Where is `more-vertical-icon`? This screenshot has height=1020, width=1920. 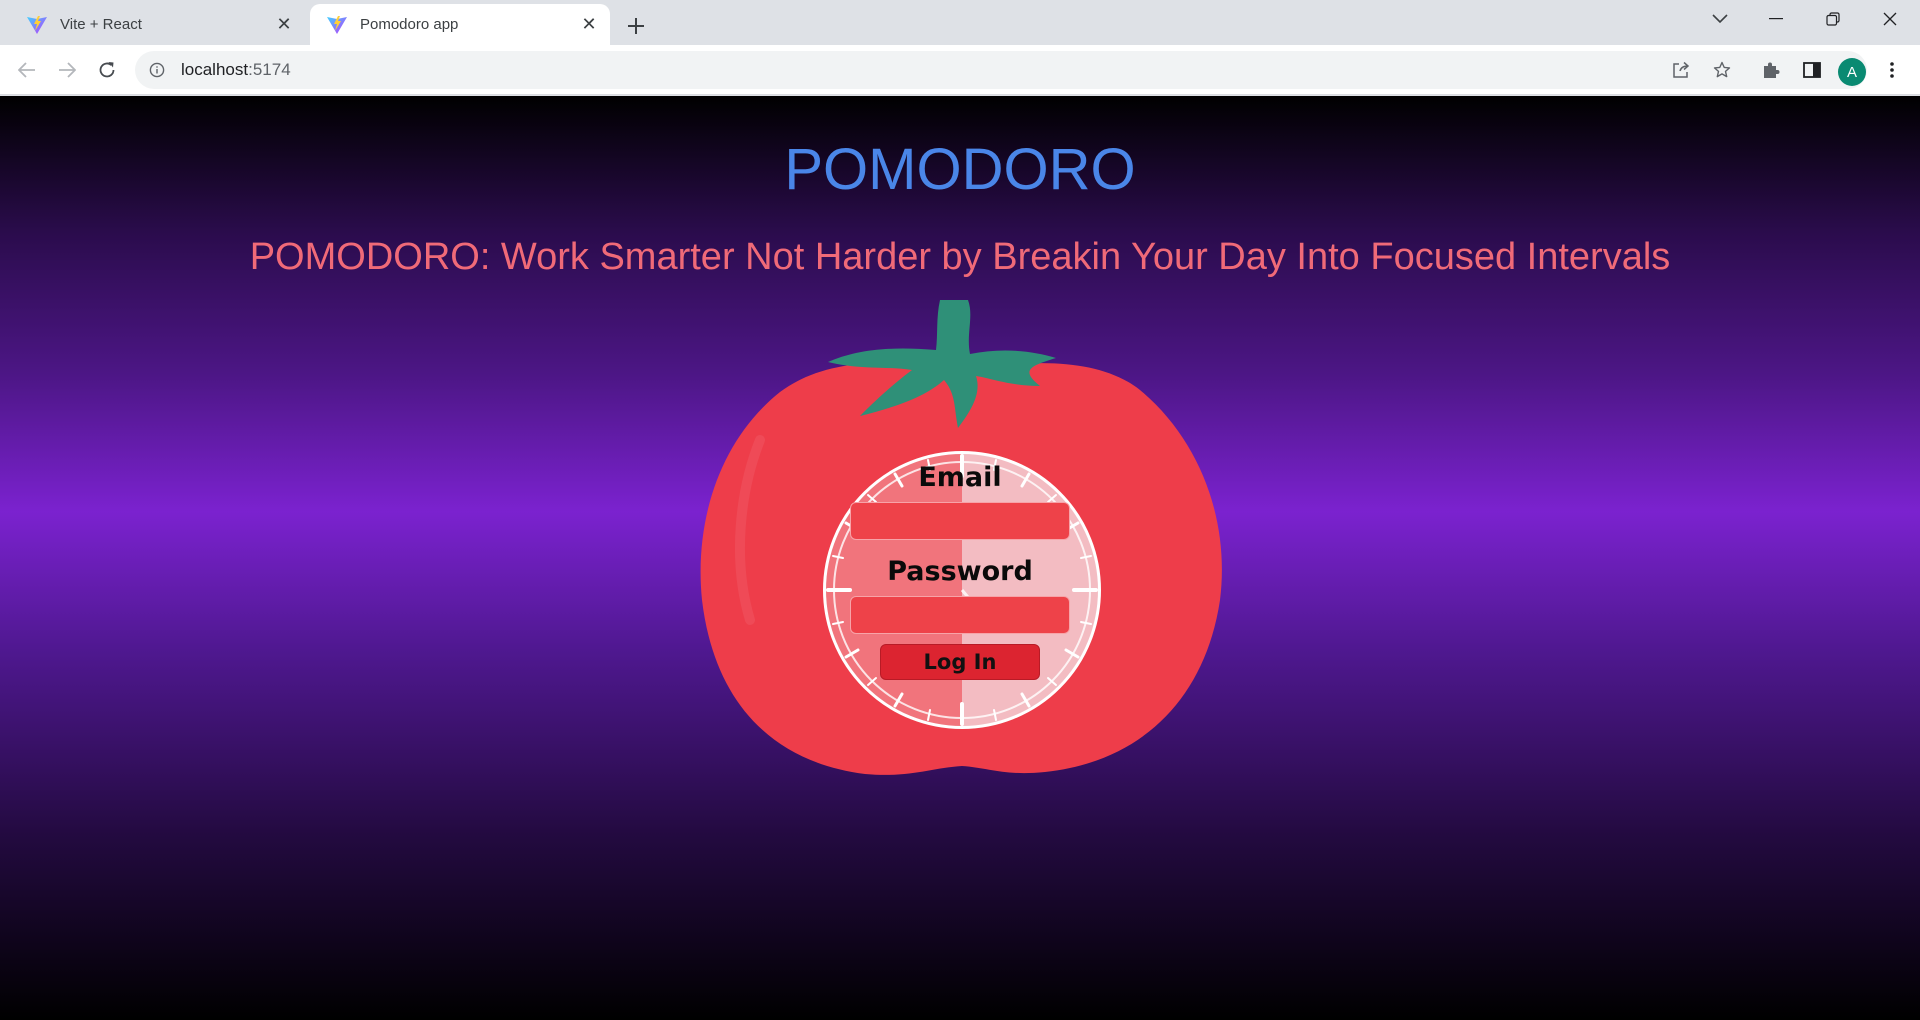
more-vertical-icon is located at coordinates (1892, 70).